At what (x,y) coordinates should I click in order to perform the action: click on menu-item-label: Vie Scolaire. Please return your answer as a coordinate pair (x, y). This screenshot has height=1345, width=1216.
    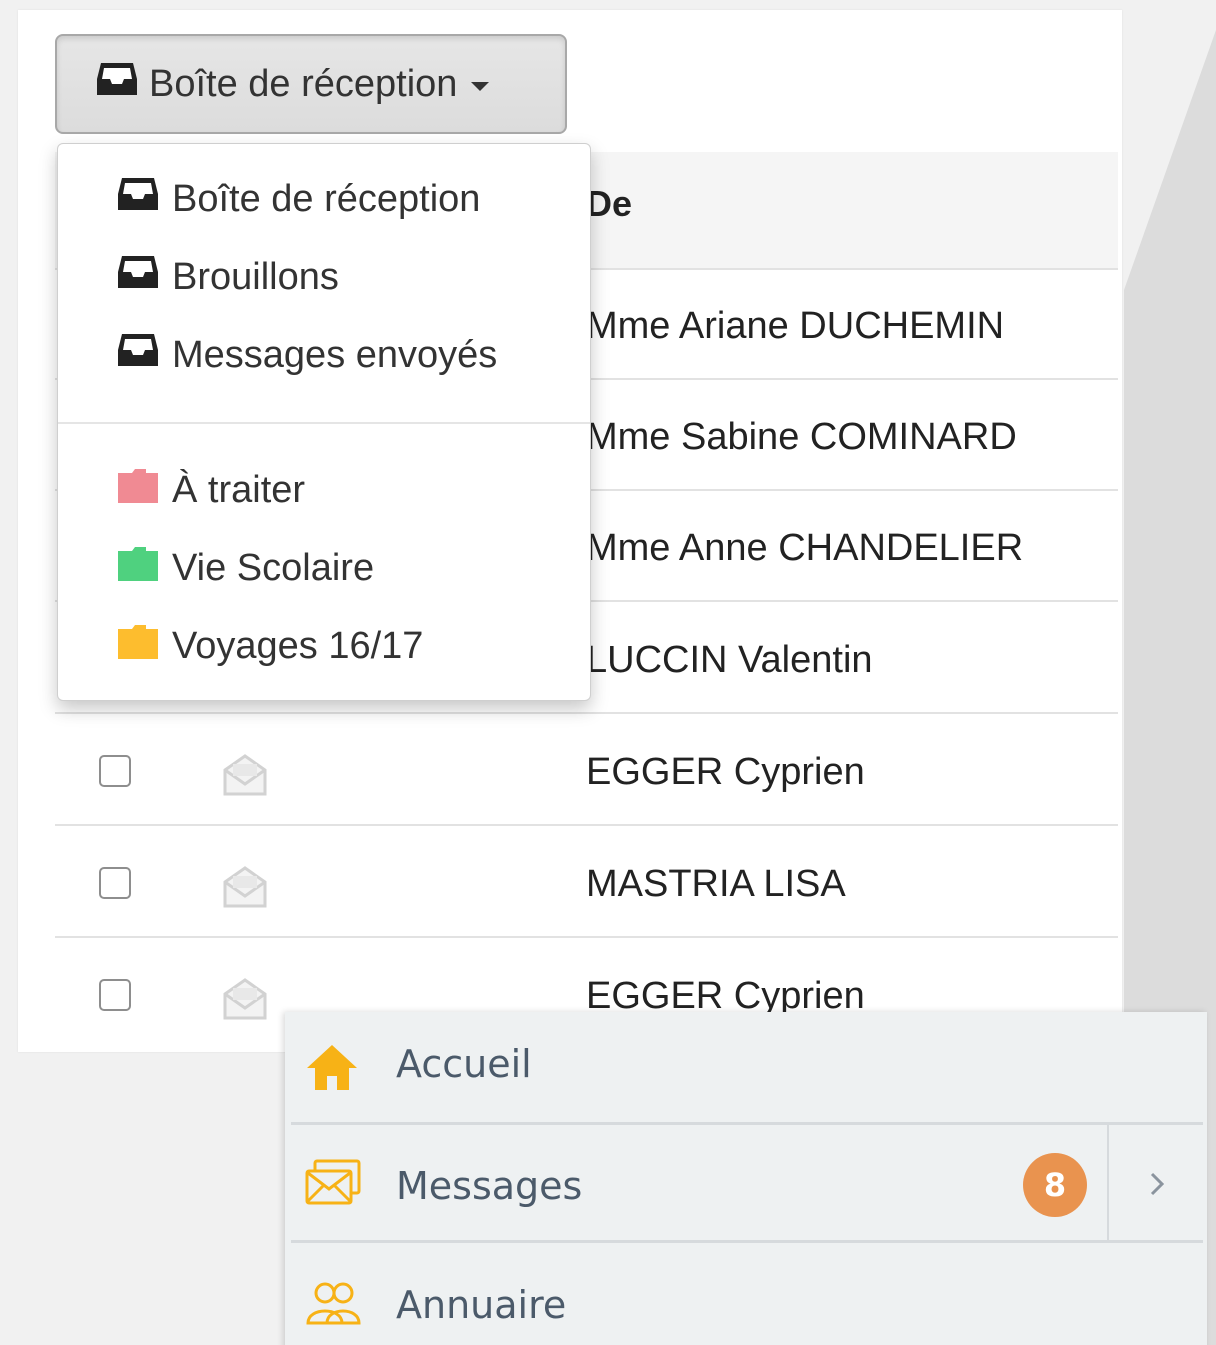
    Looking at the image, I should click on (273, 567).